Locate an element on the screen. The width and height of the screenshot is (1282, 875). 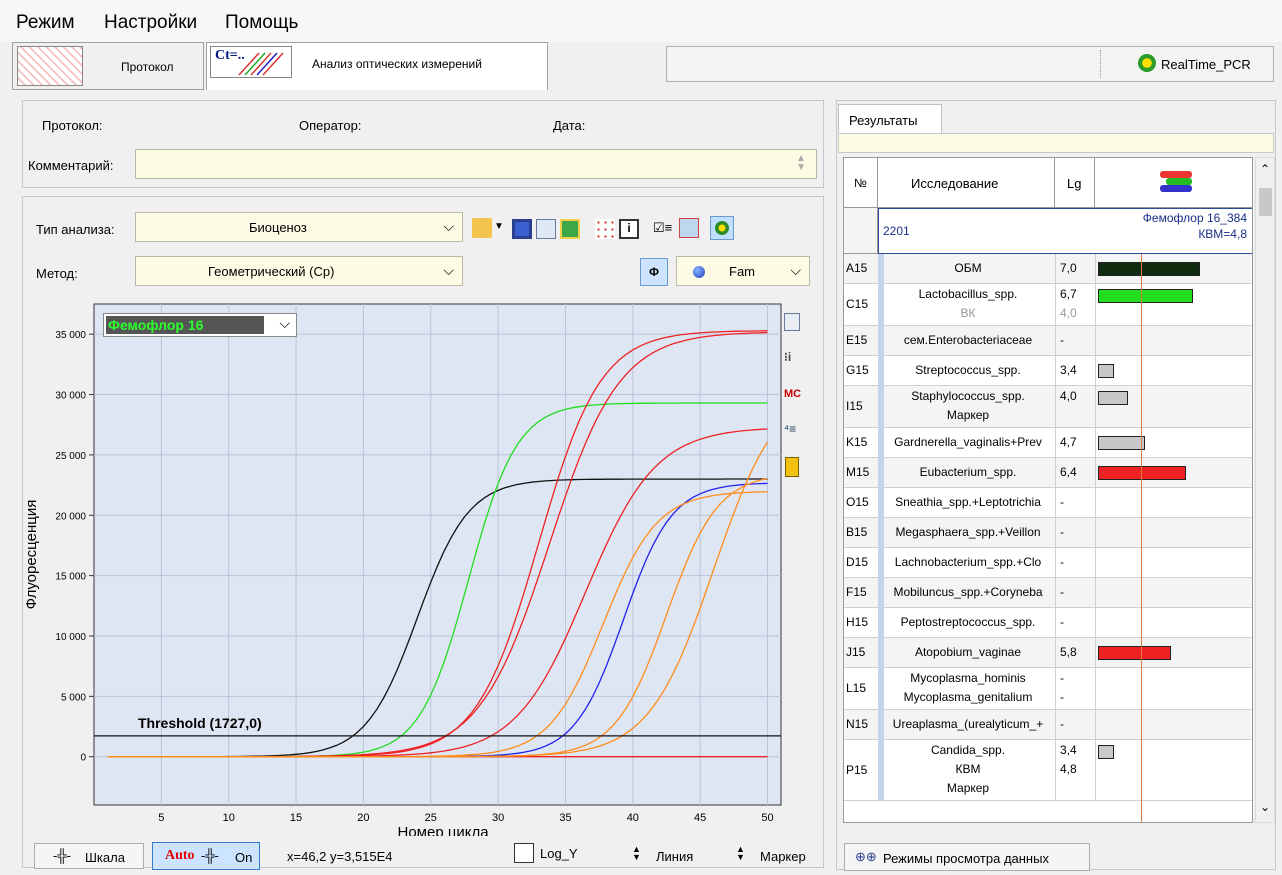
ruler-icon is located at coordinates (792, 467).